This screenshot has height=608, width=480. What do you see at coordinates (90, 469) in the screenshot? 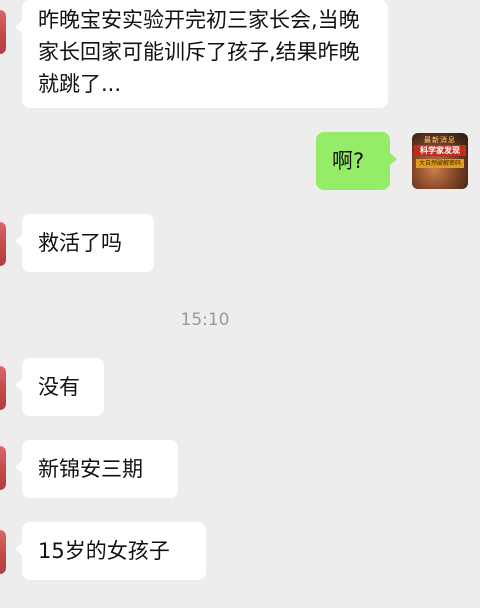
I see `message-text: 新锦安三期` at bounding box center [90, 469].